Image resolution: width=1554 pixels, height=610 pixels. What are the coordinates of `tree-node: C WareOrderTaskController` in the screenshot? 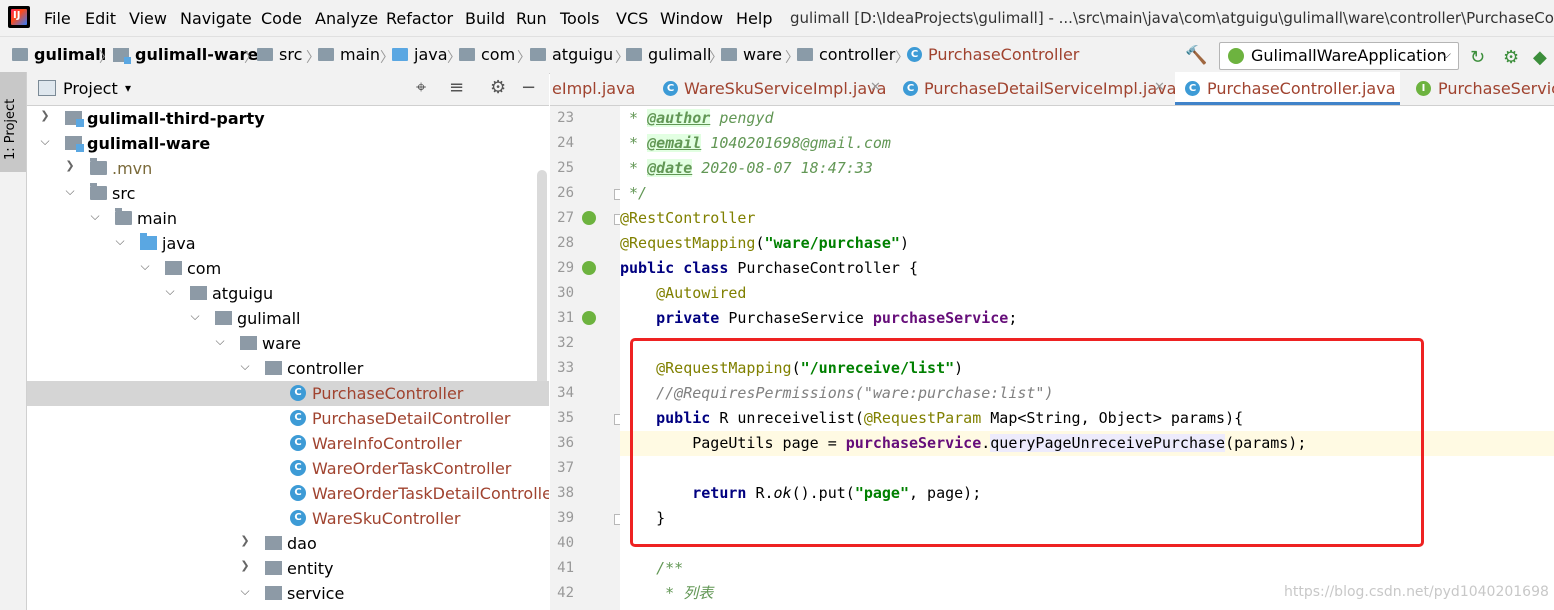 It's located at (288, 468).